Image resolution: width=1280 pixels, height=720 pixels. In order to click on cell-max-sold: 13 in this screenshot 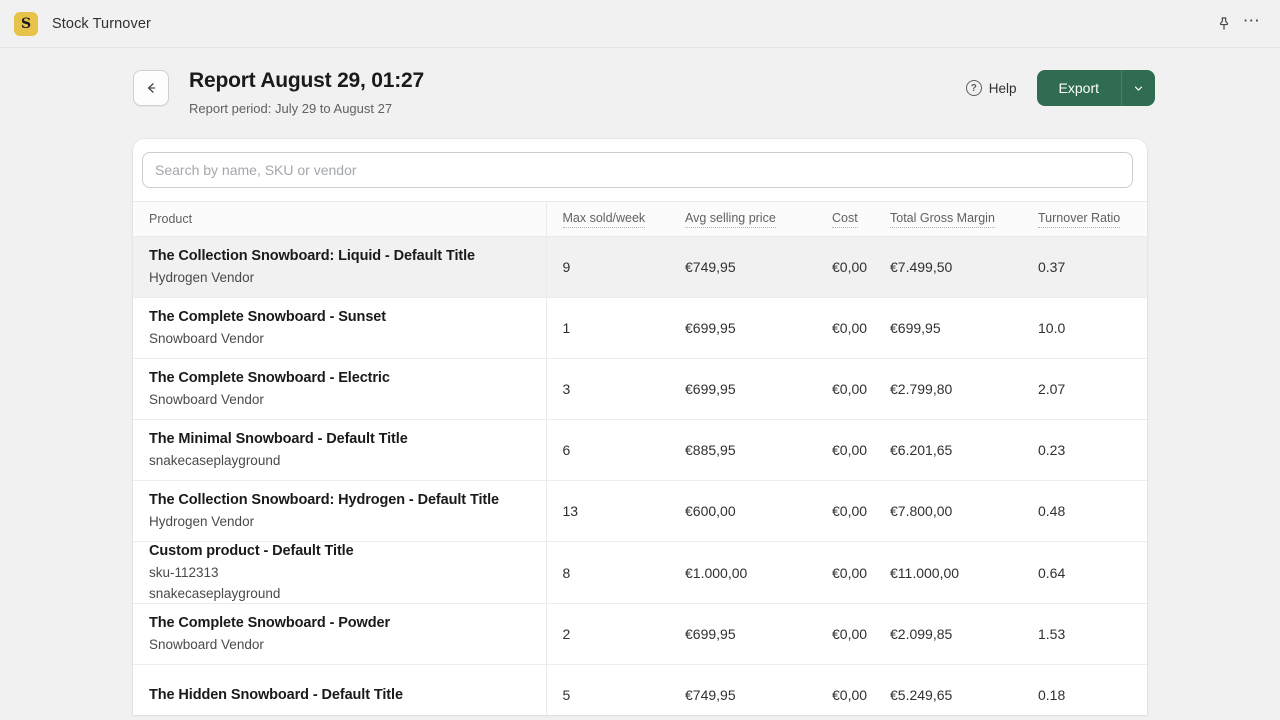, I will do `click(570, 511)`.